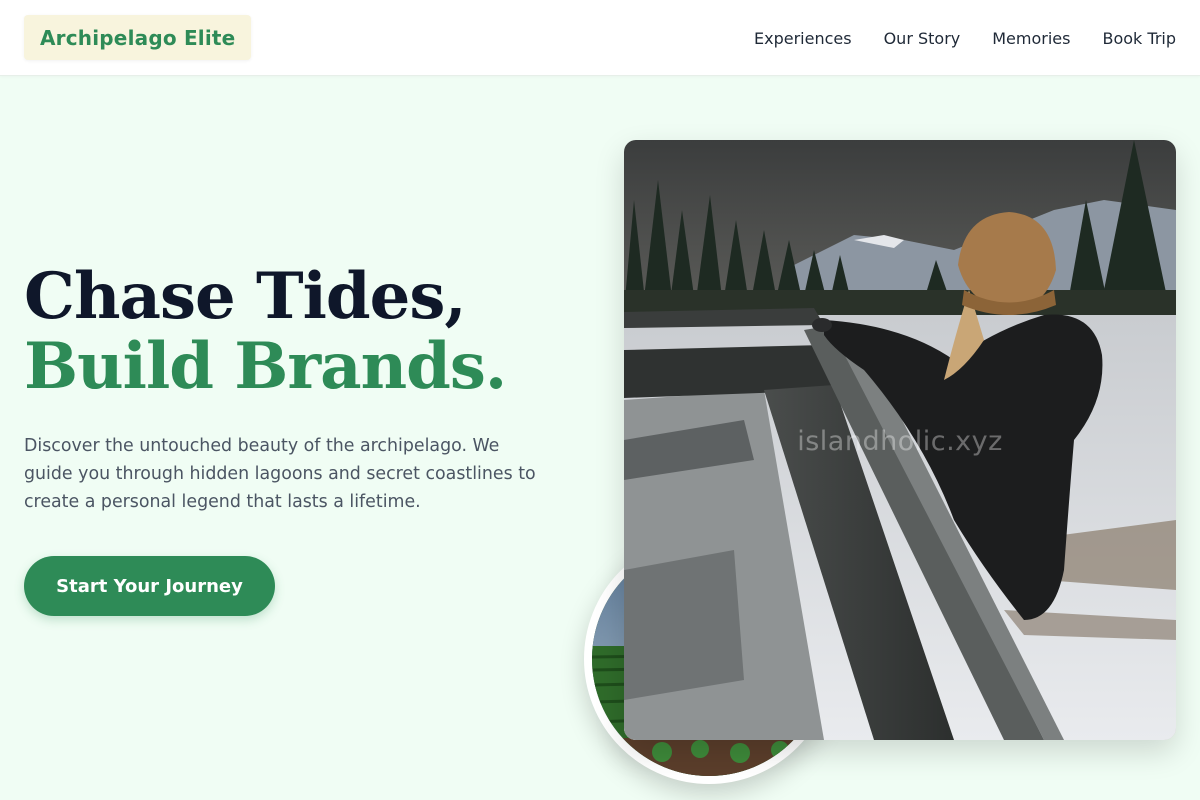 This screenshot has width=1200, height=800. What do you see at coordinates (965, 38) in the screenshot?
I see `nav-links: Experiences Our Story Memories Book Trip` at bounding box center [965, 38].